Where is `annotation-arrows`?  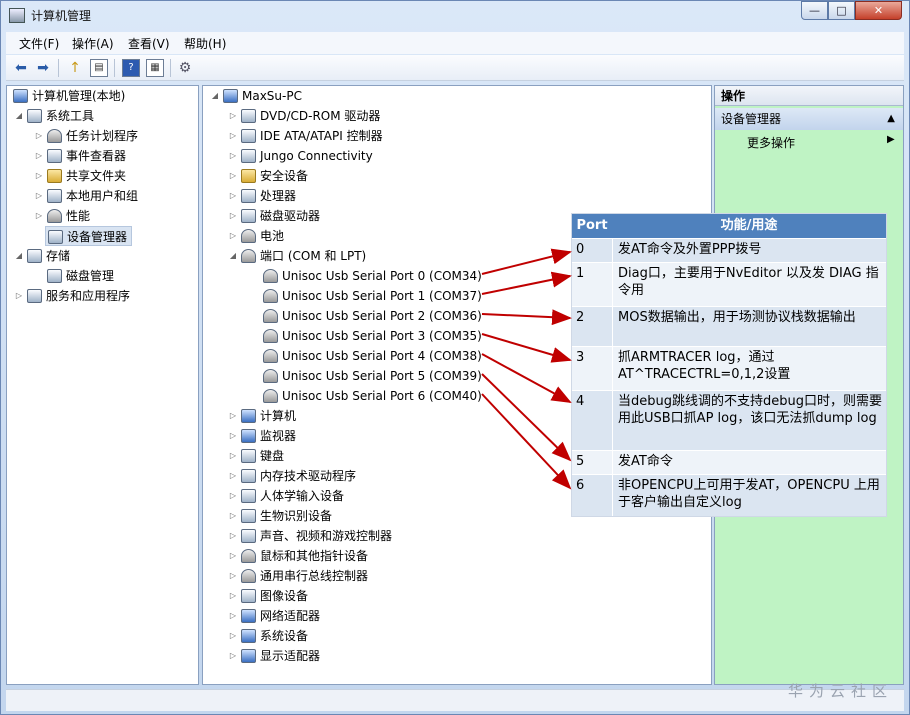
annotation-arrows is located at coordinates (526, 369).